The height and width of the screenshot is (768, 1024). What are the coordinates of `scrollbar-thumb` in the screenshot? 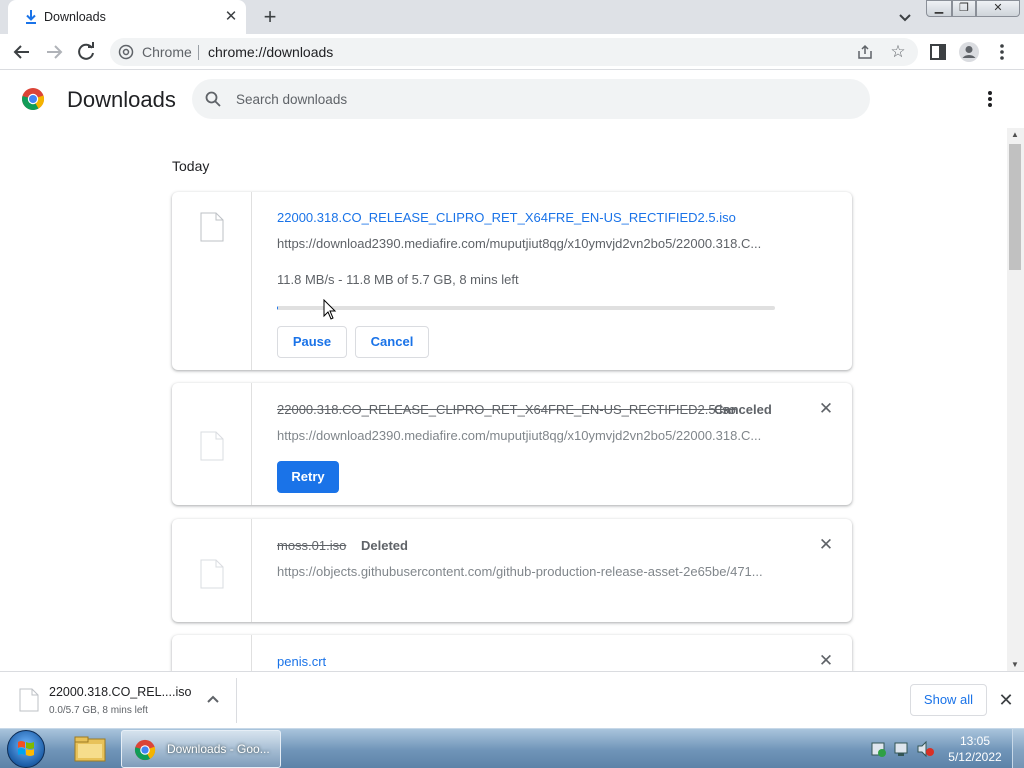 It's located at (1015, 207).